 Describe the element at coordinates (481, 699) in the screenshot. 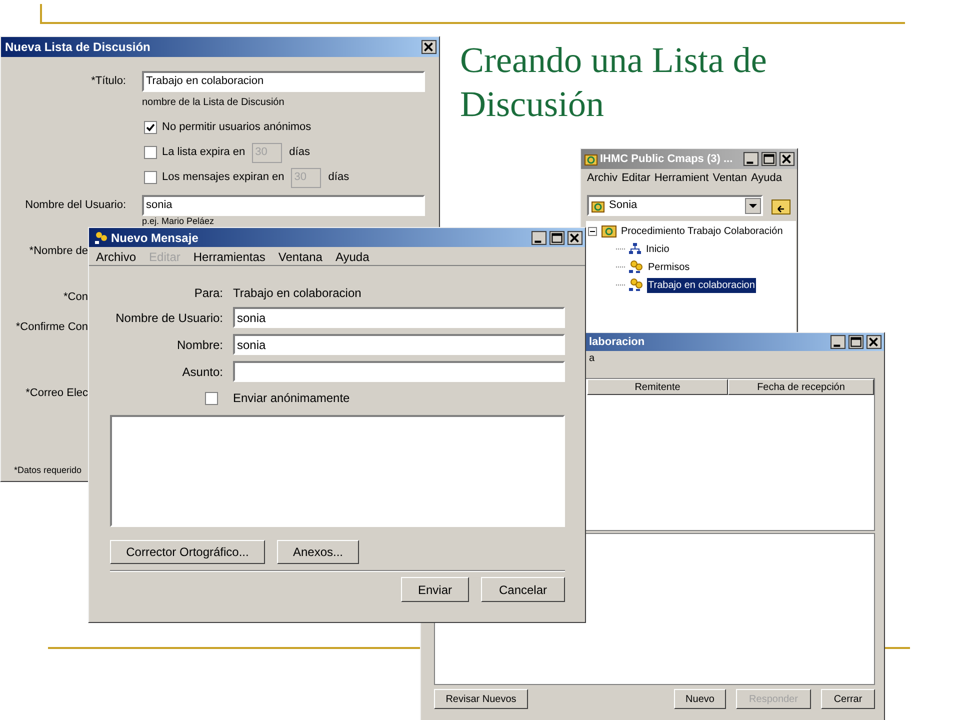

I see `button: Revisar Nuevos` at that location.